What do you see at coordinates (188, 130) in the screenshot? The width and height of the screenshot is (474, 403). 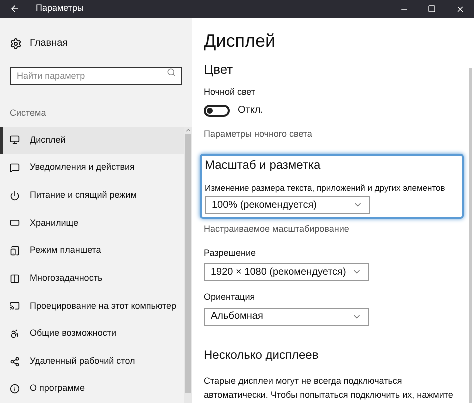 I see `scroll-up-icon` at bounding box center [188, 130].